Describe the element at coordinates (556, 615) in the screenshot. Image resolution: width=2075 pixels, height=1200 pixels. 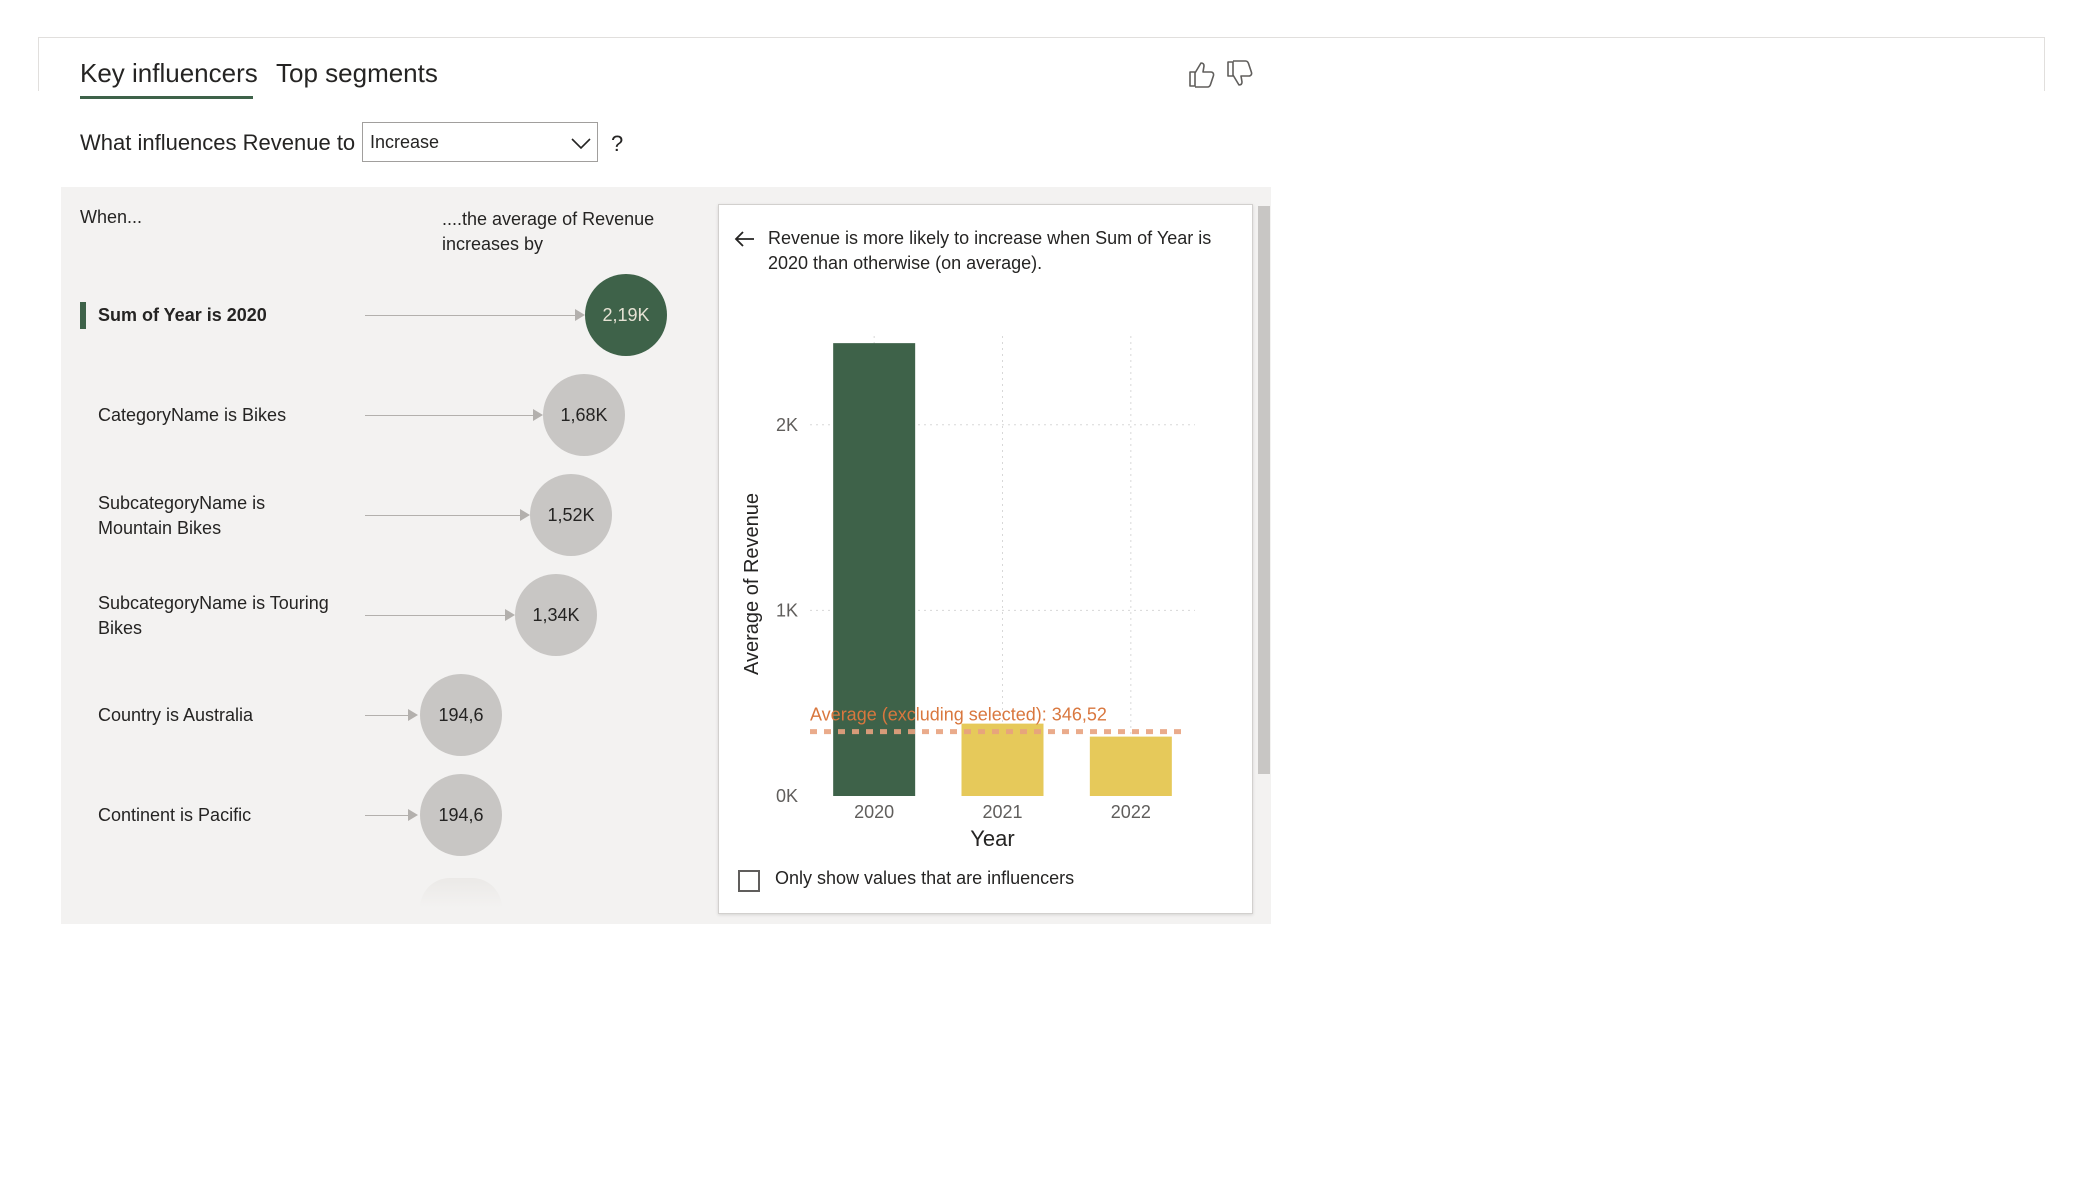
I see `influencer-bubble: 1,34K` at that location.